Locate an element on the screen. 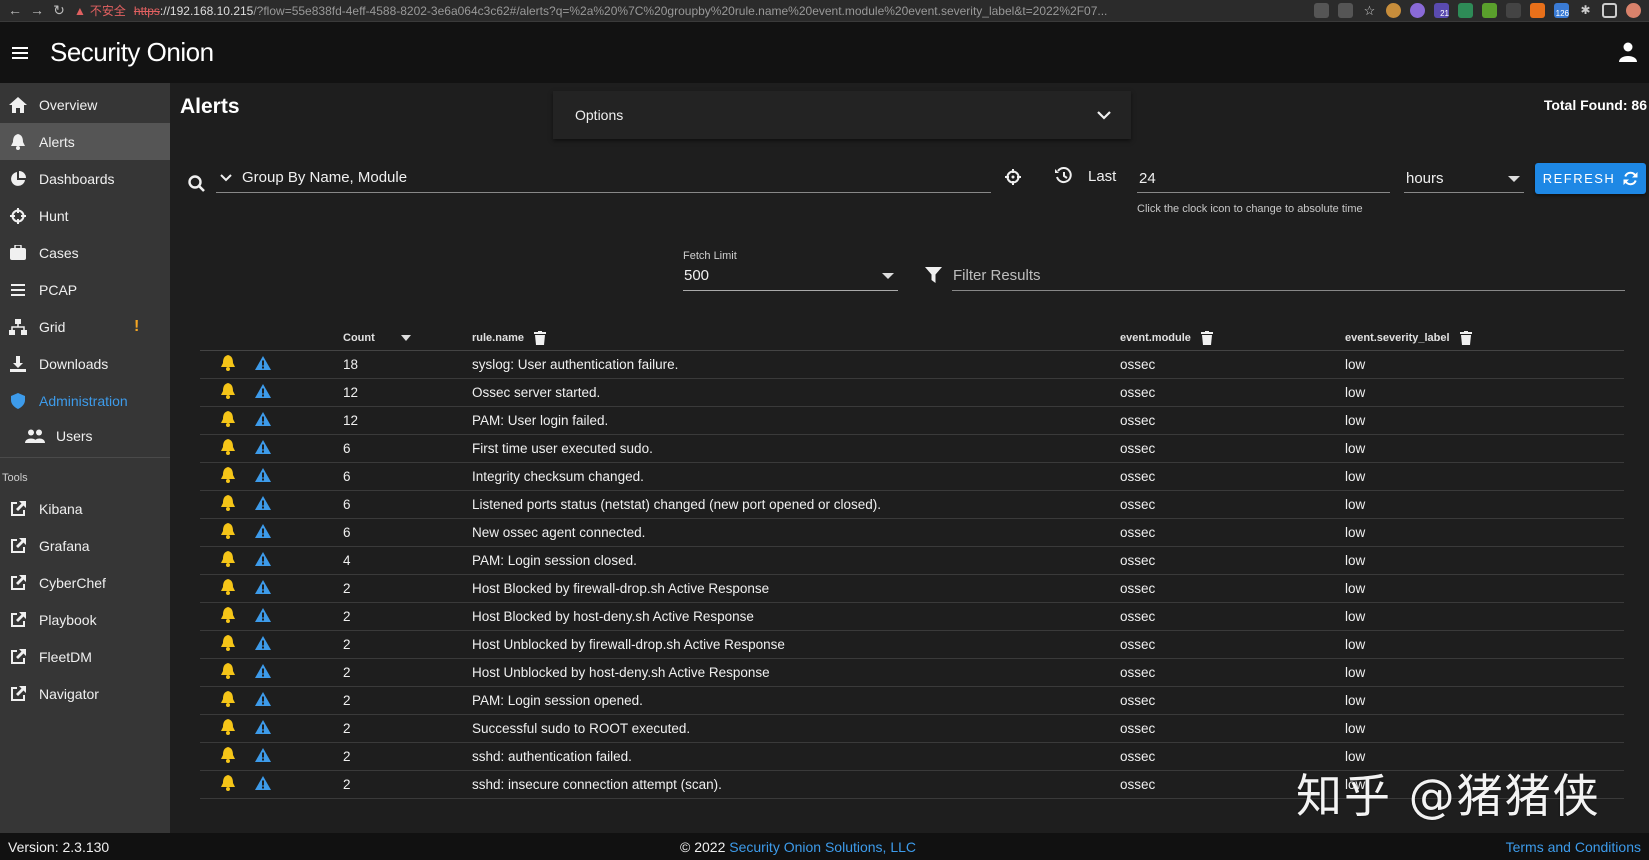  rss-icon is located at coordinates (1537, 10).